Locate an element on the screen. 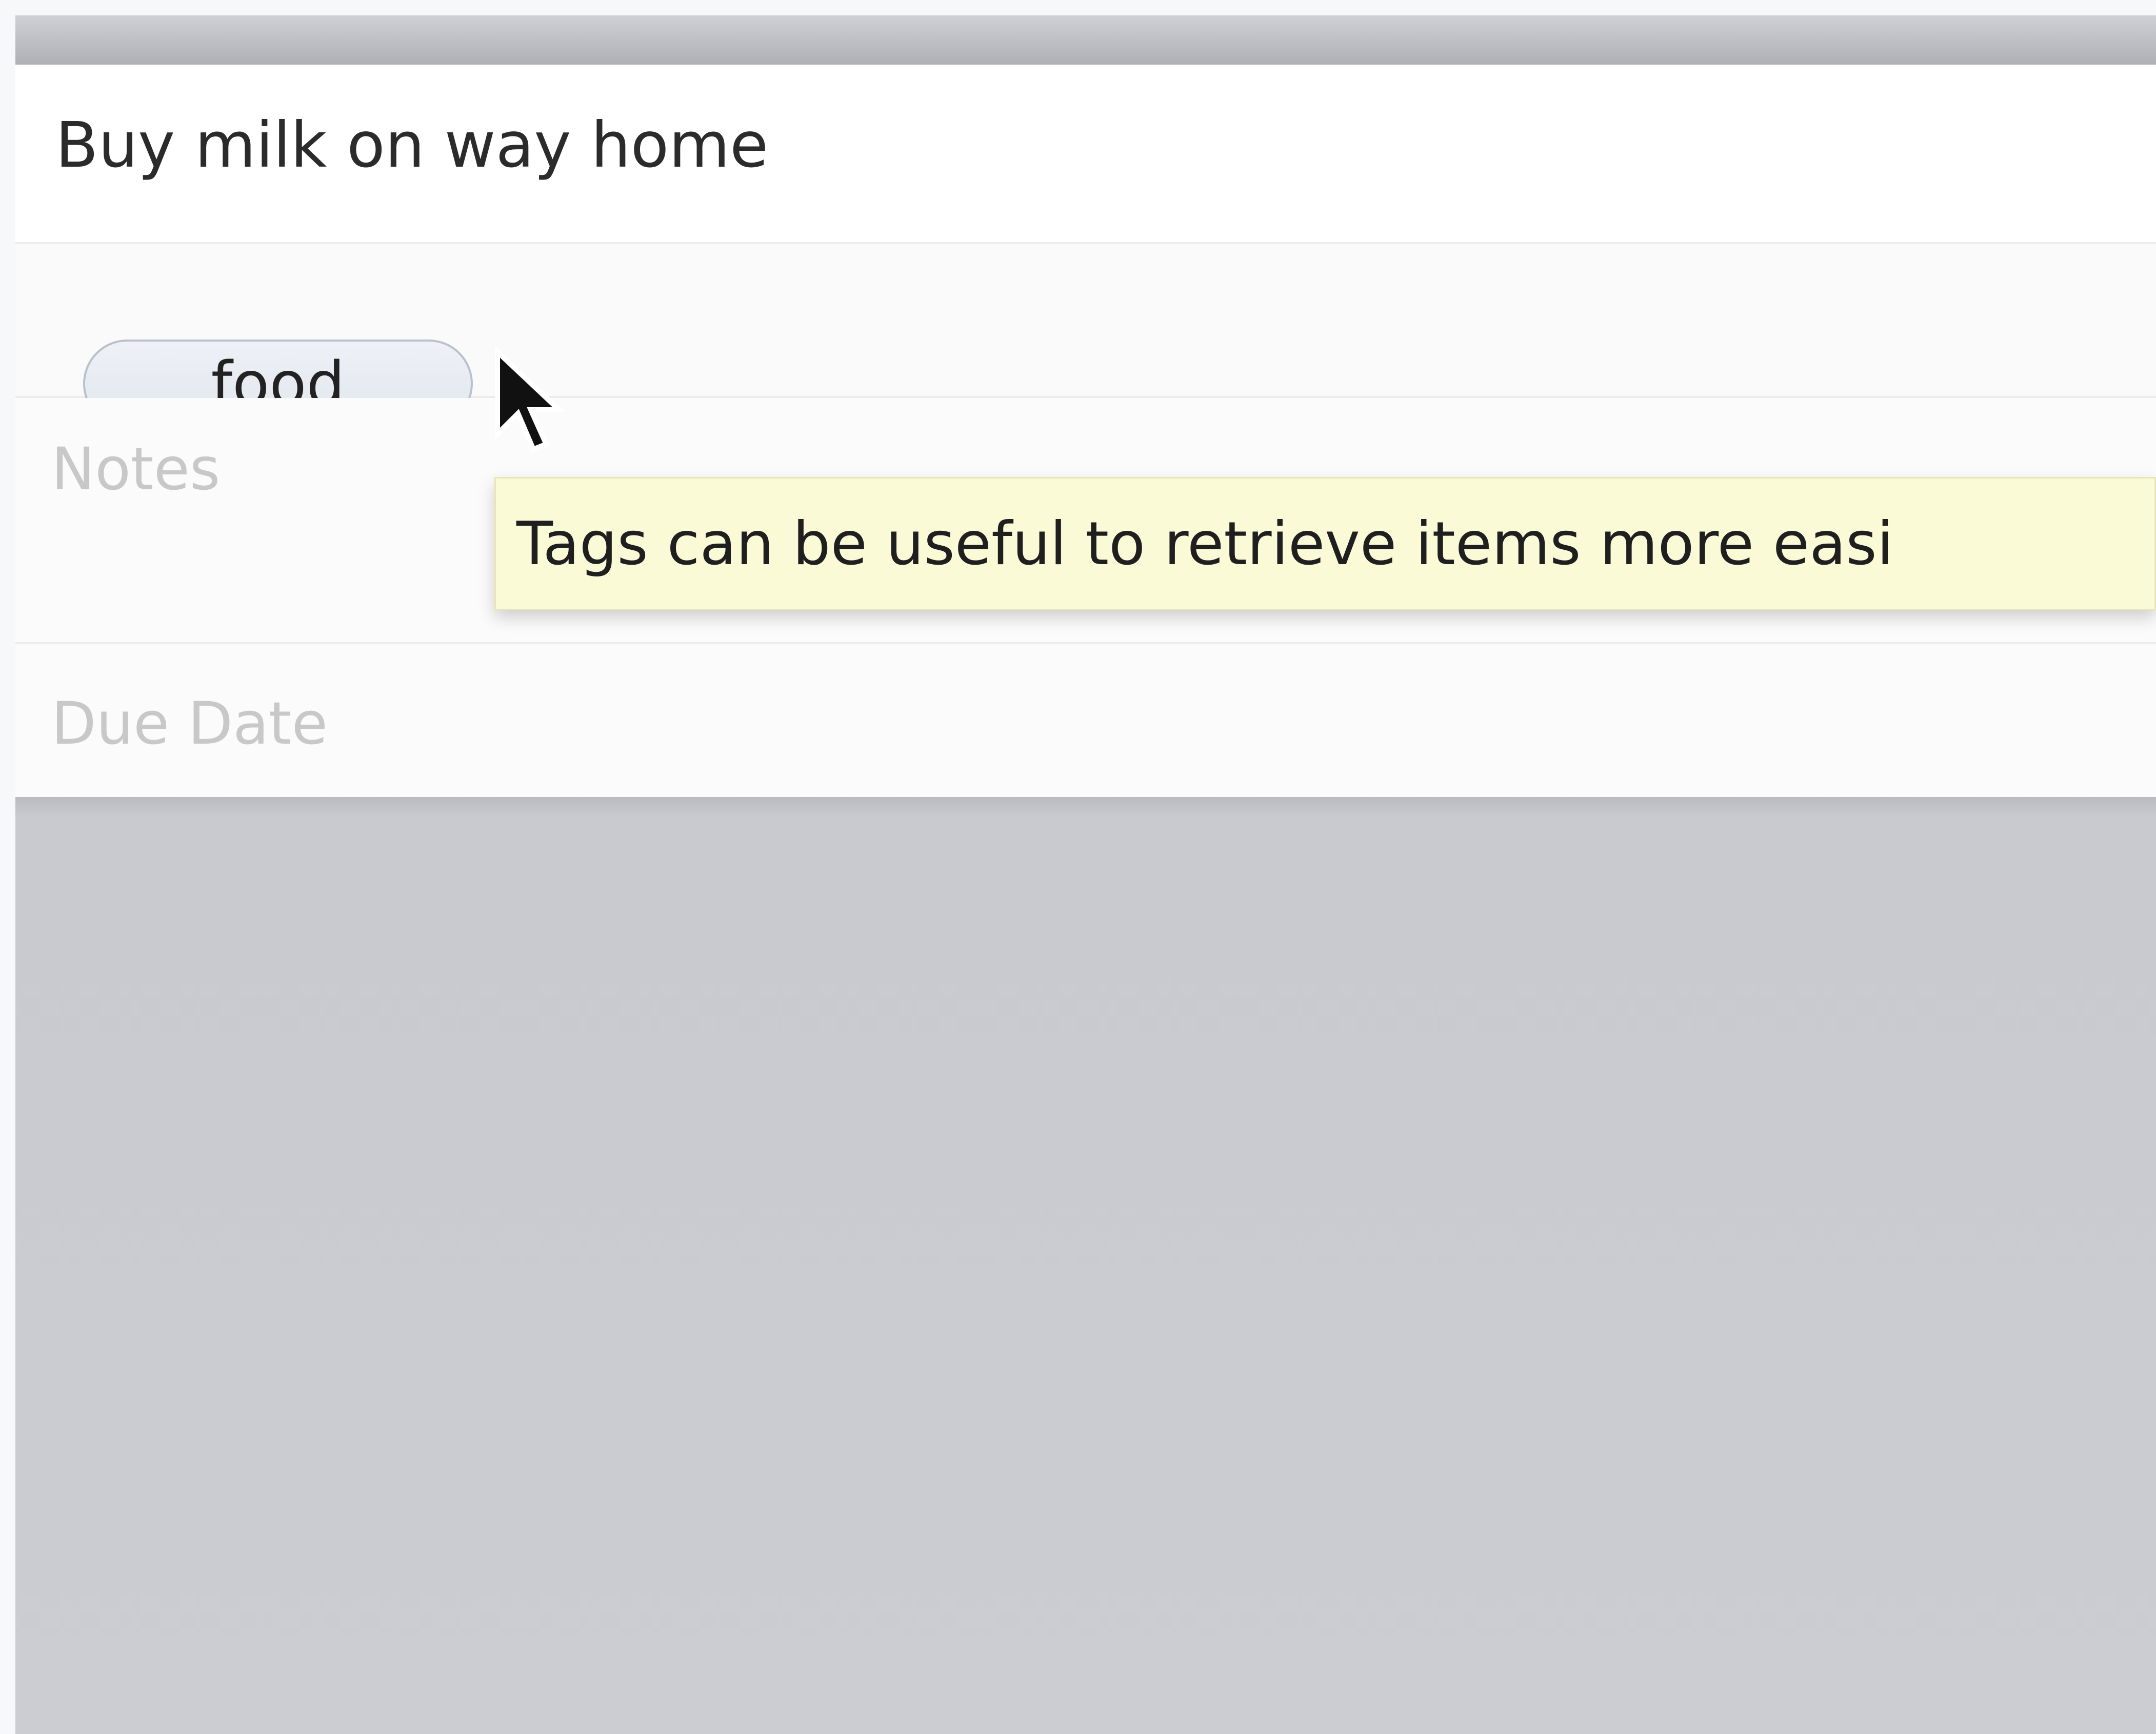  notes-field: Notes is located at coordinates (135, 469).